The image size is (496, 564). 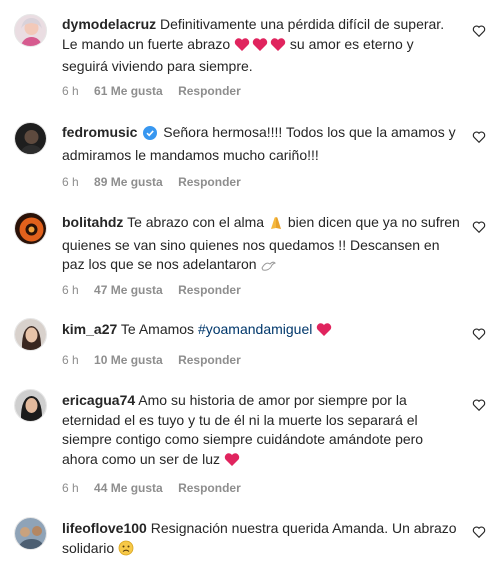 I want to click on folded-hands-icon, so click(x=276, y=225).